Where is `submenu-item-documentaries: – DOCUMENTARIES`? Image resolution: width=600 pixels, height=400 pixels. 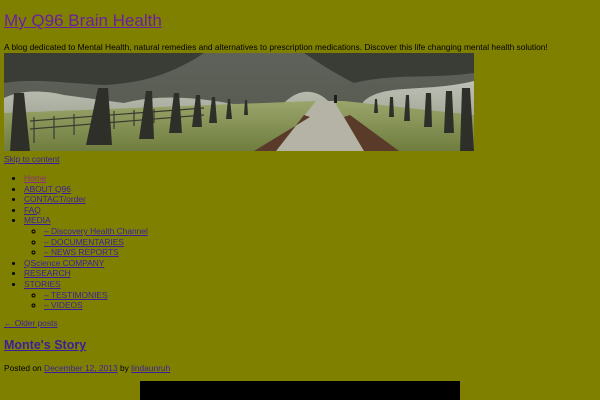 submenu-item-documentaries: – DOCUMENTARIES is located at coordinates (96, 242).